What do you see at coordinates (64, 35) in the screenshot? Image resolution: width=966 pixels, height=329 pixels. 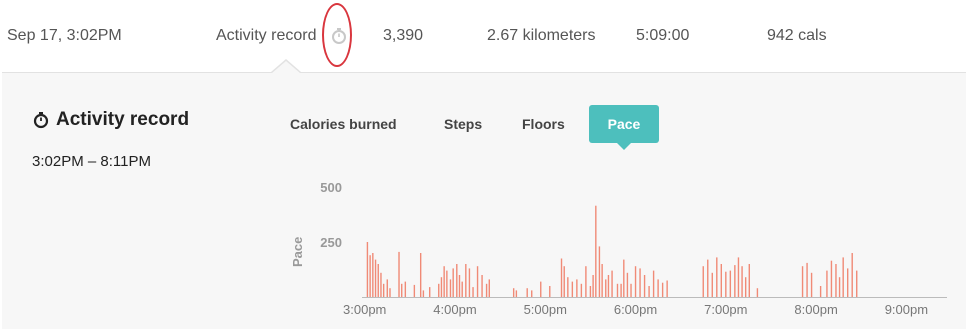 I see `record-date: Sep 17, 3:02PM` at bounding box center [64, 35].